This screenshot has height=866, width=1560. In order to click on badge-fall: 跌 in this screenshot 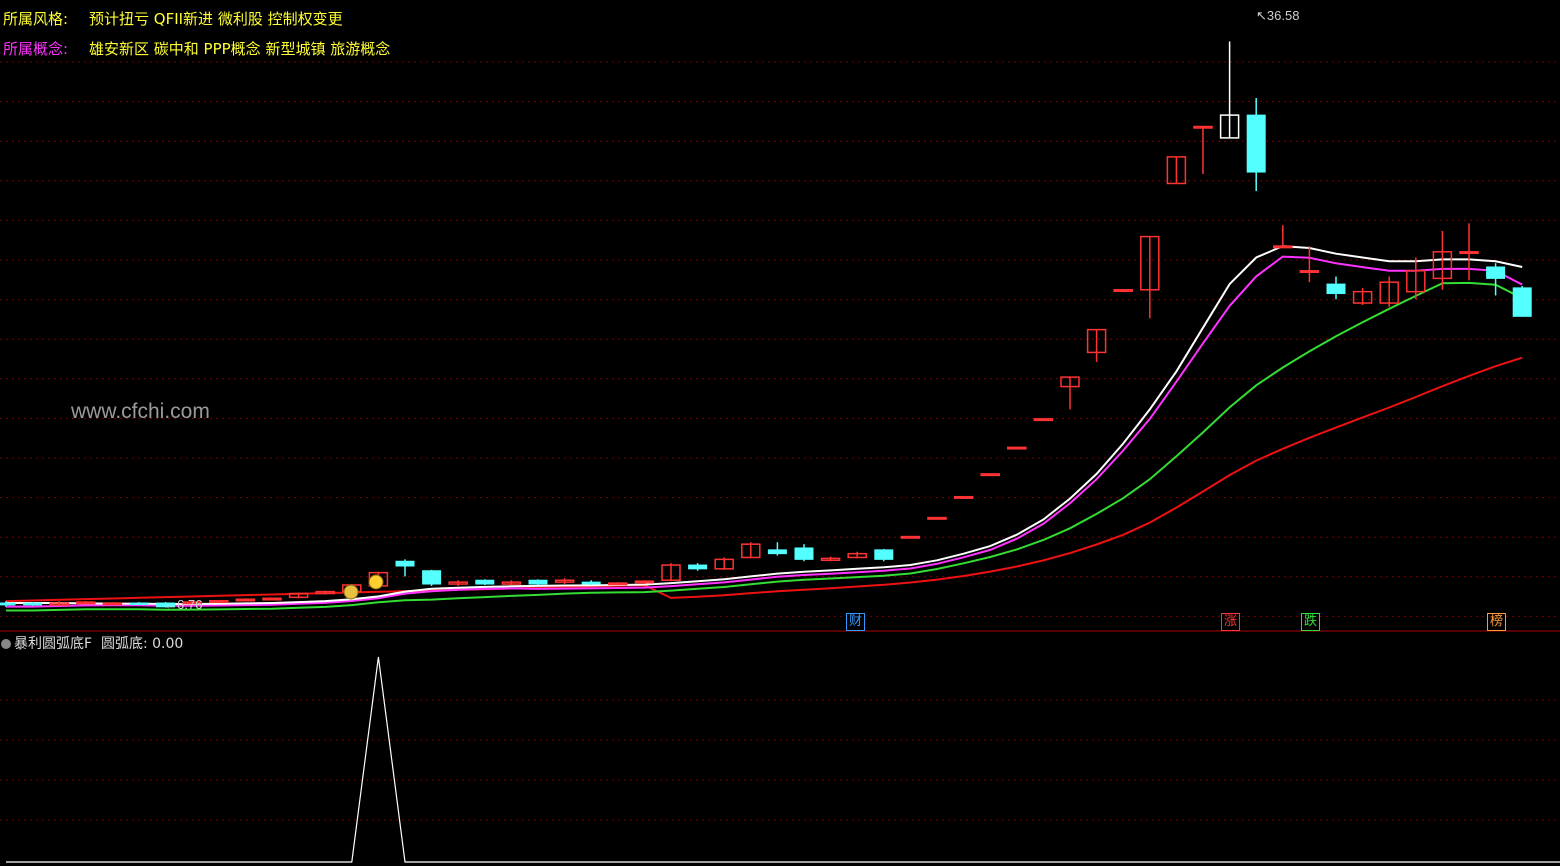, I will do `click(1311, 622)`.